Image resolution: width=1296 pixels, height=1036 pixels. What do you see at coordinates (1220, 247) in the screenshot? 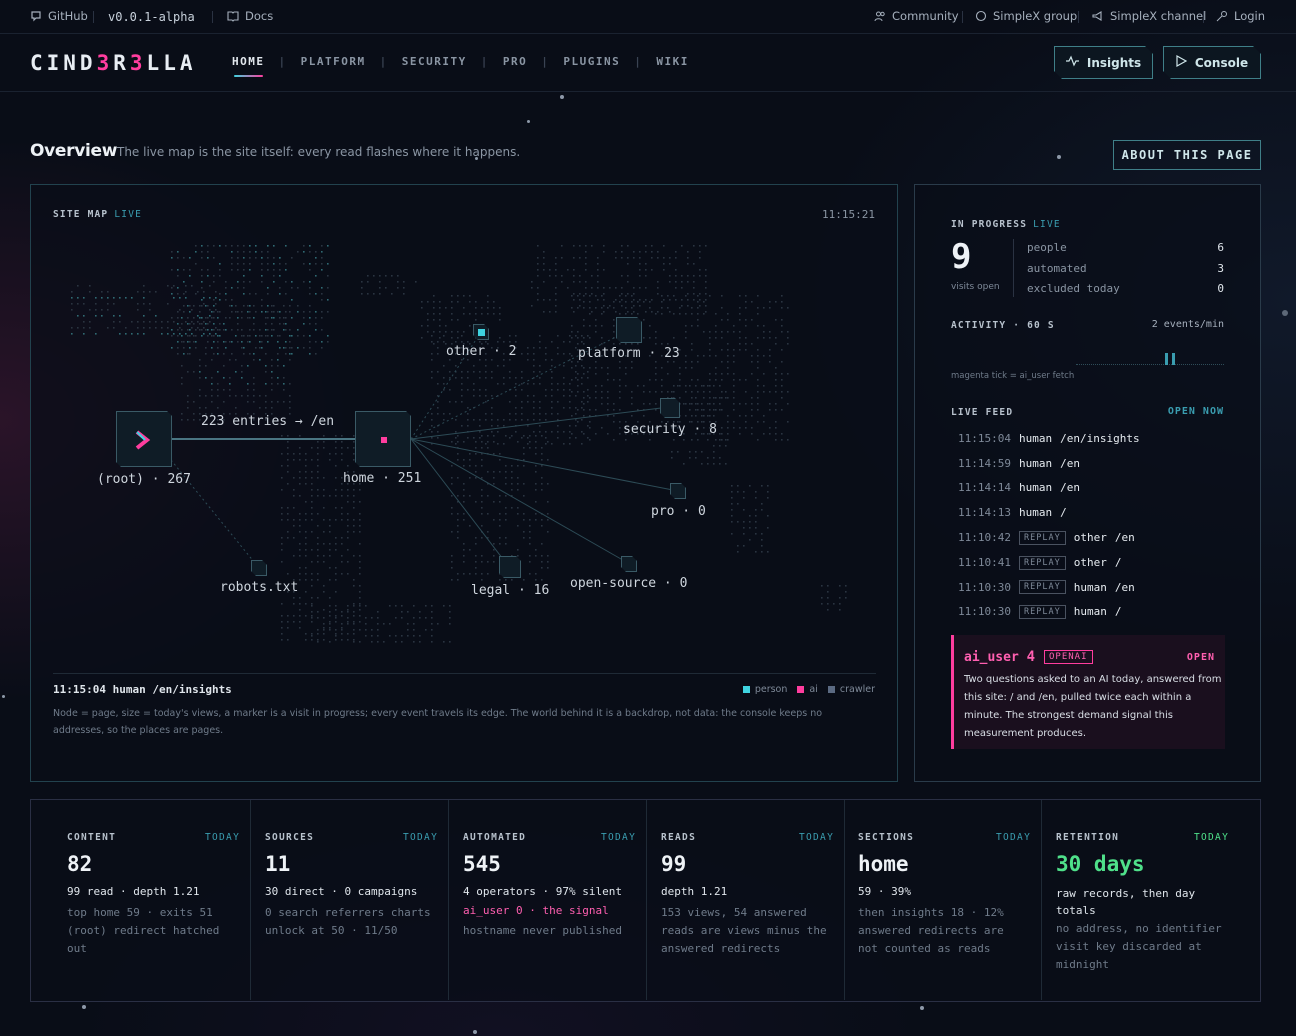
I see `people-value: 6` at bounding box center [1220, 247].